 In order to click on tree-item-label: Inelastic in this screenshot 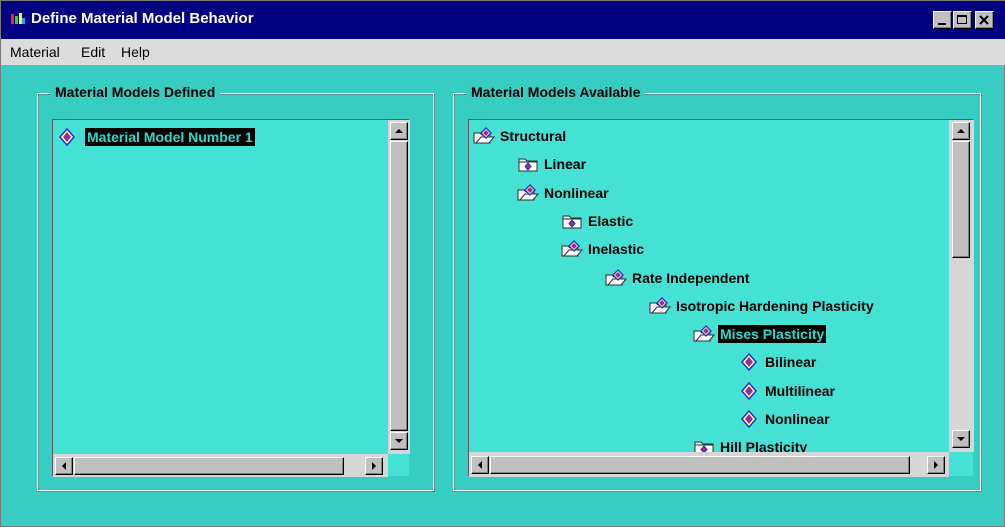, I will do `click(616, 249)`.